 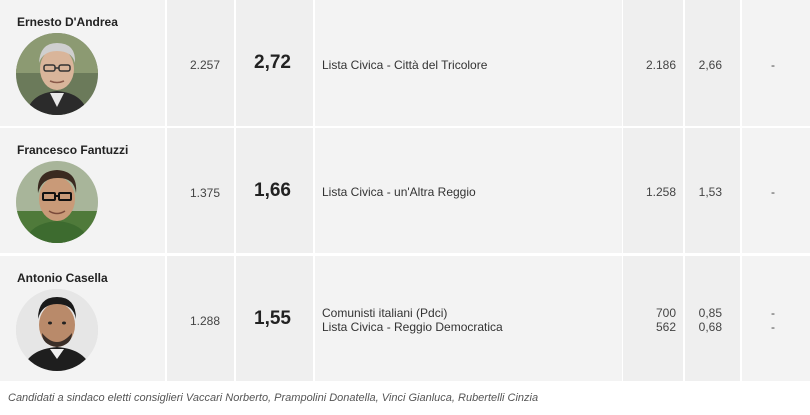 I want to click on list-votes: 562, so click(x=665, y=327).